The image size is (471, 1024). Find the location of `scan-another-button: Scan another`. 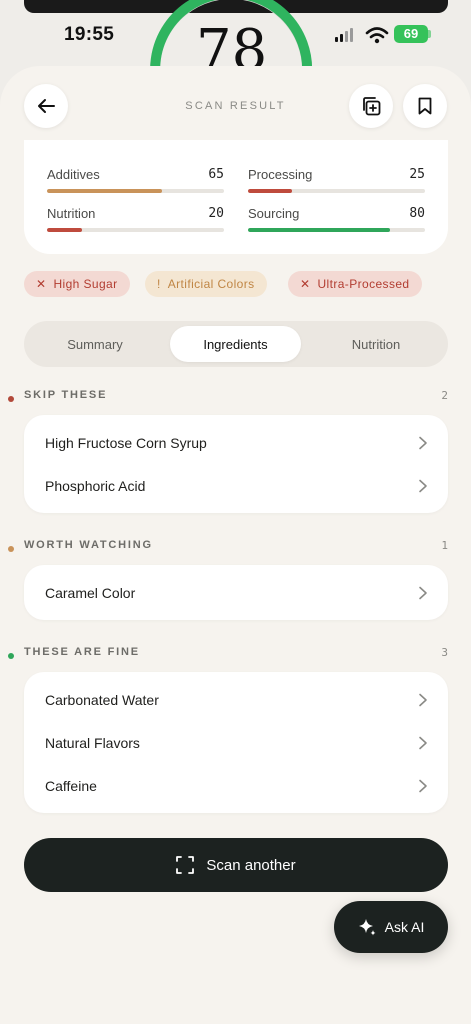

scan-another-button: Scan another is located at coordinates (236, 865).